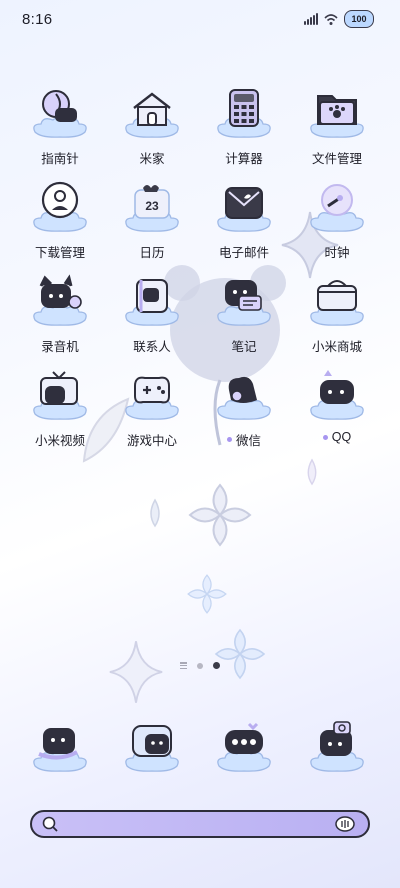  I want to click on app-label: 录音机, so click(60, 345).